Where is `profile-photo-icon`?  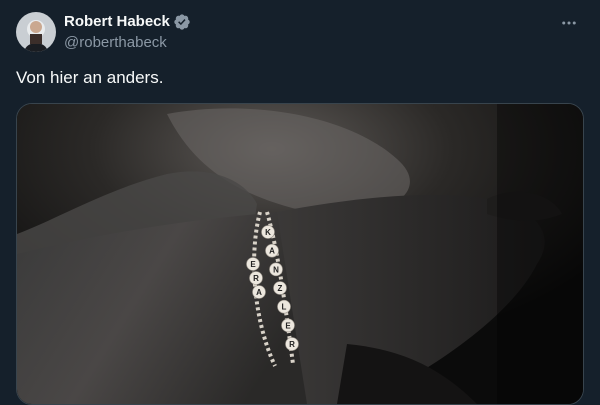 profile-photo-icon is located at coordinates (36, 32).